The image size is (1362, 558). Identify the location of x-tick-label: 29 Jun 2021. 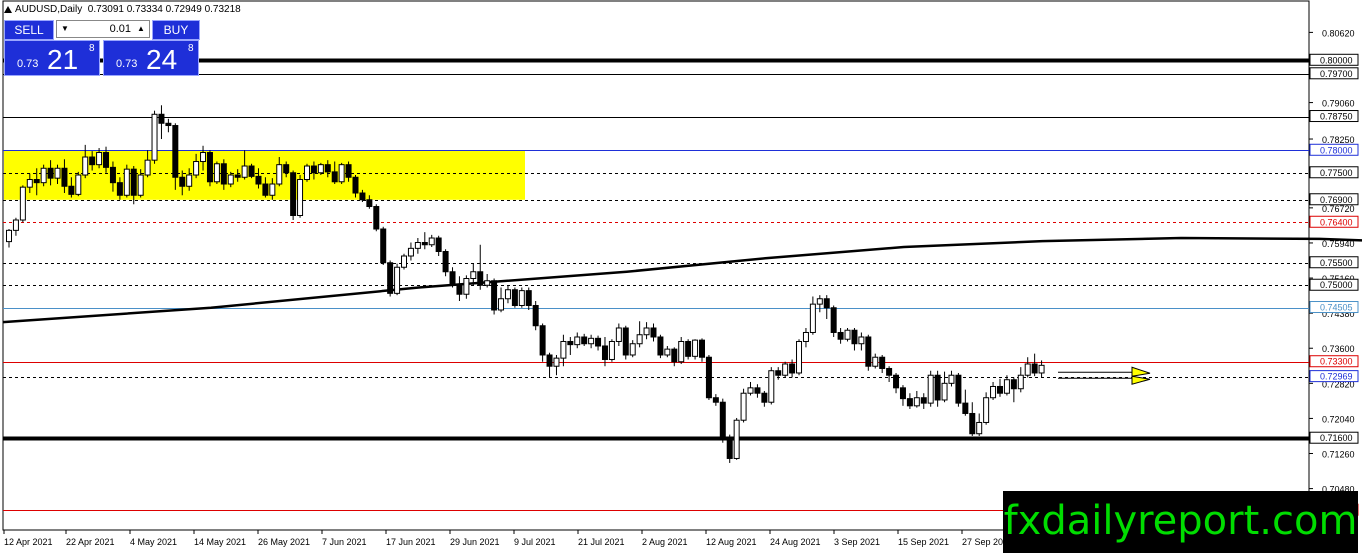
(475, 542).